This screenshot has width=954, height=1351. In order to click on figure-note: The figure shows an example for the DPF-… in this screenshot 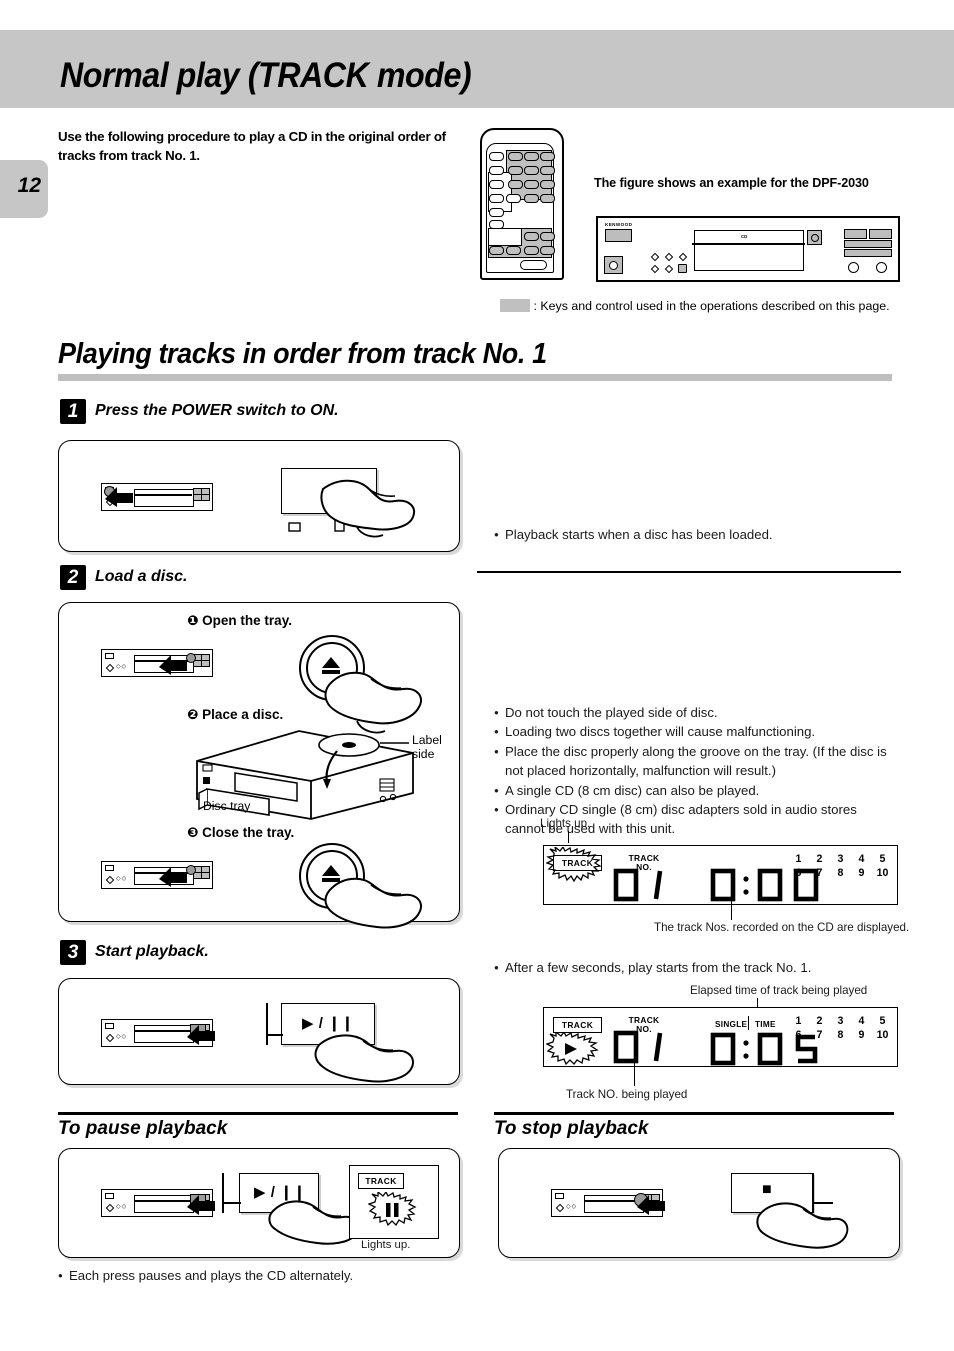, I will do `click(731, 183)`.